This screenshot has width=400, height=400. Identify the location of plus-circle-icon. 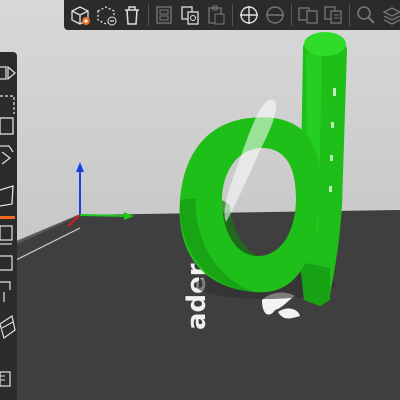
(248, 15).